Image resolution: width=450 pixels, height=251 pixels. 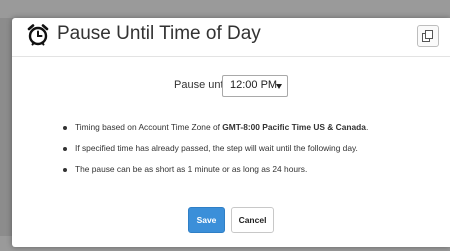 What do you see at coordinates (279, 86) in the screenshot?
I see `caret-down-icon` at bounding box center [279, 86].